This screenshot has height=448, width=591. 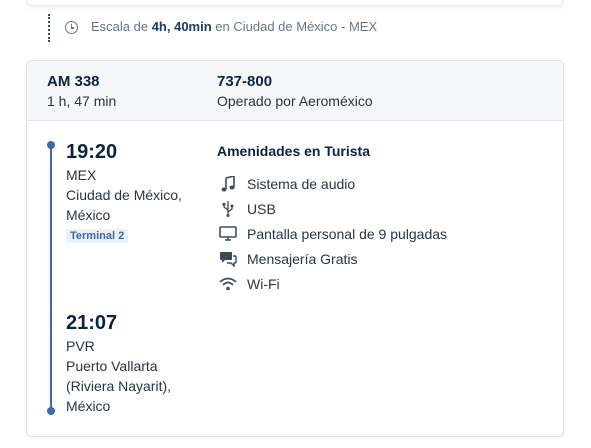 What do you see at coordinates (295, 3) in the screenshot?
I see `previous-card-edge` at bounding box center [295, 3].